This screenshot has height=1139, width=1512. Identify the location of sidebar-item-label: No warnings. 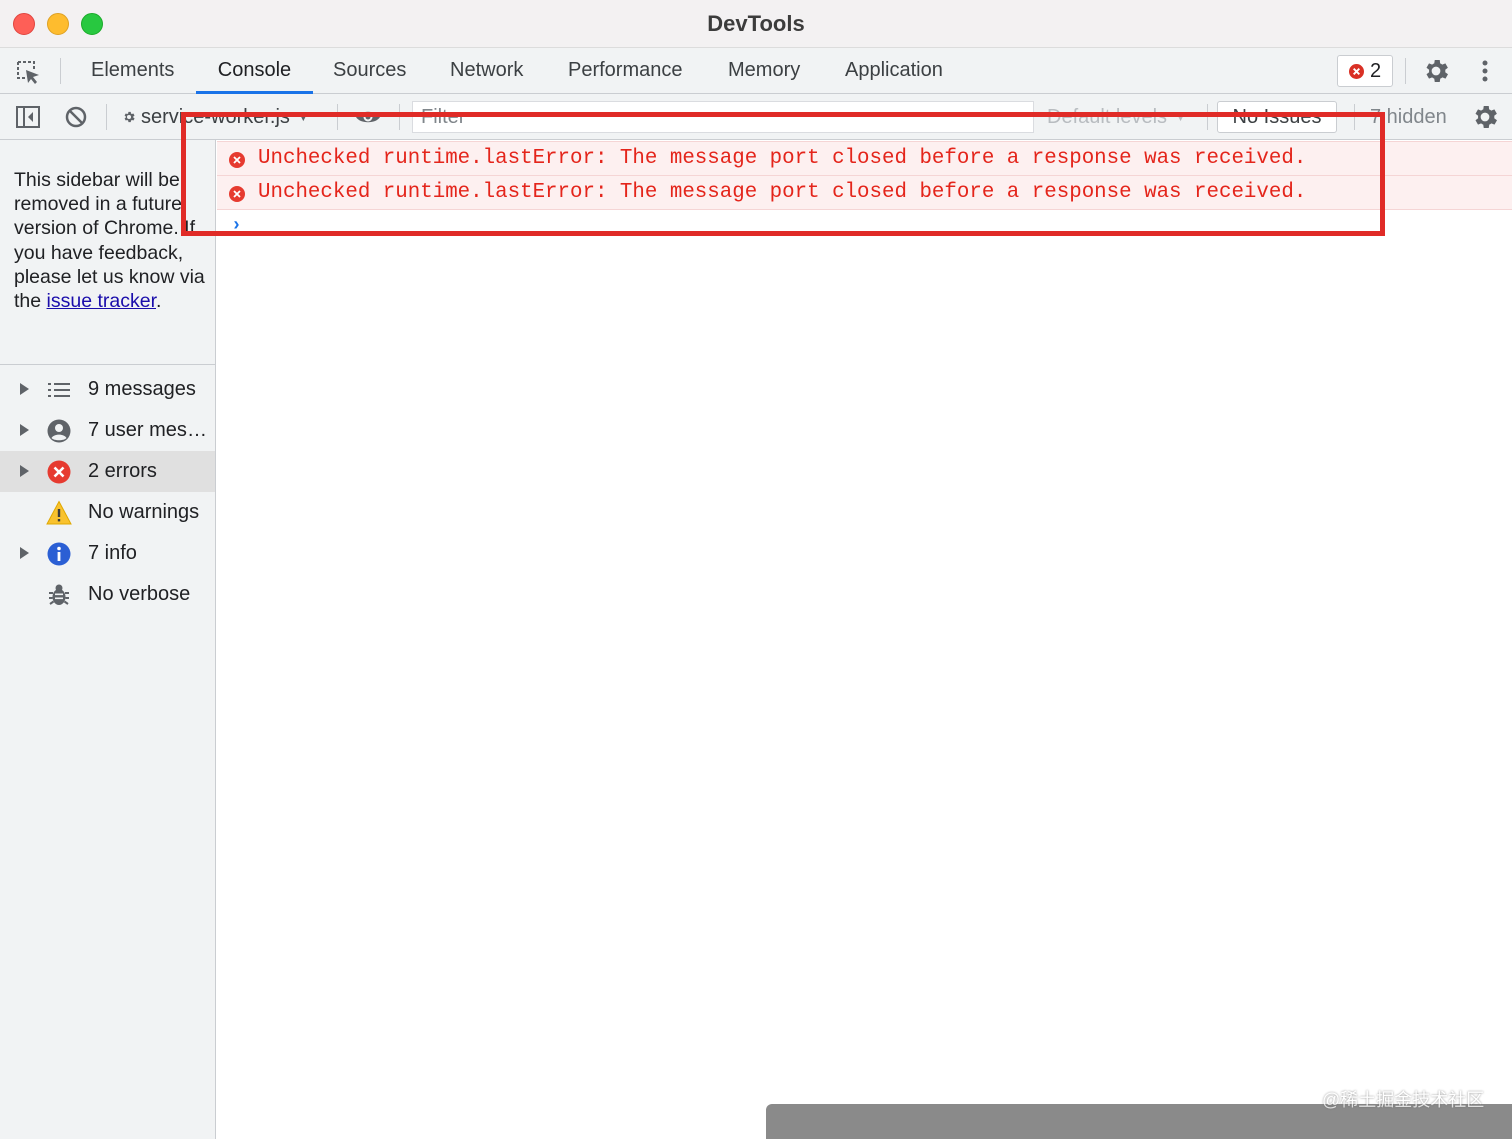
(144, 512).